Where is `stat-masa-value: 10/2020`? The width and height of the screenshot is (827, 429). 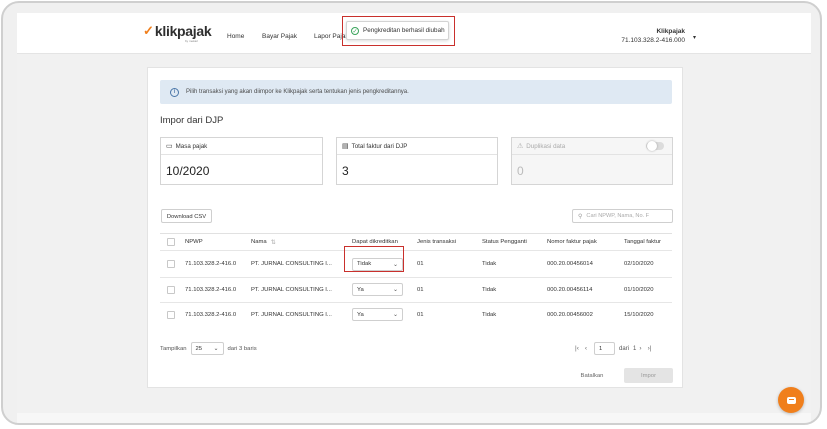
stat-masa-value: 10/2020 is located at coordinates (188, 171).